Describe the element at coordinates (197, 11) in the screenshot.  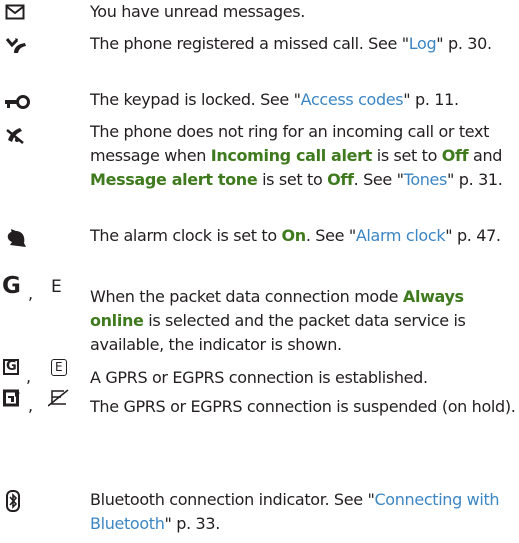
I see `entry-text: You have unread messages.` at that location.